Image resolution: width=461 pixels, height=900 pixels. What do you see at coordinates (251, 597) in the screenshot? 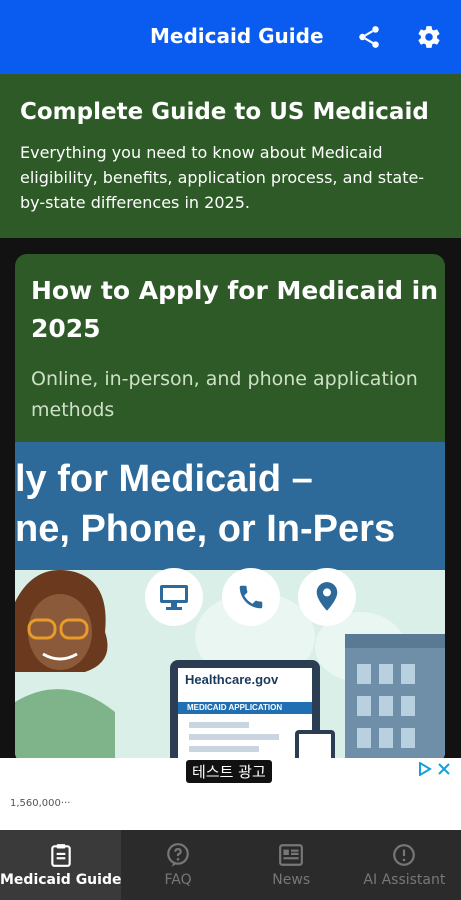
I see `phone-icon` at bounding box center [251, 597].